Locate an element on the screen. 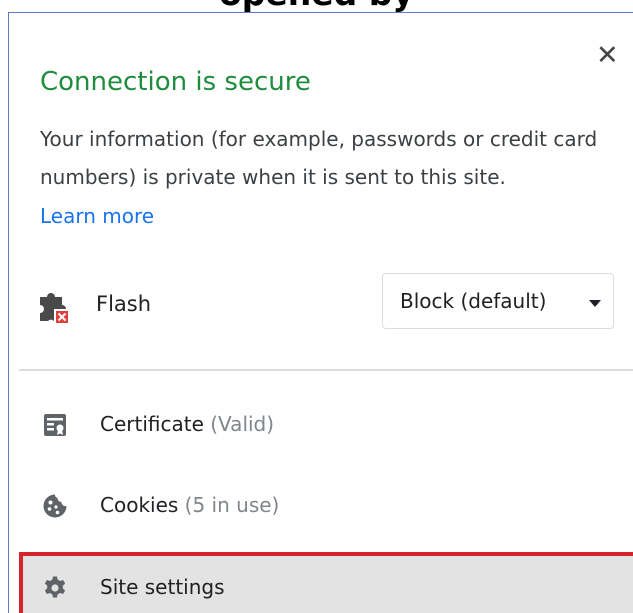 This screenshot has height=613, width=633. certificate-item: Certificate (Valid) is located at coordinates (326, 425).